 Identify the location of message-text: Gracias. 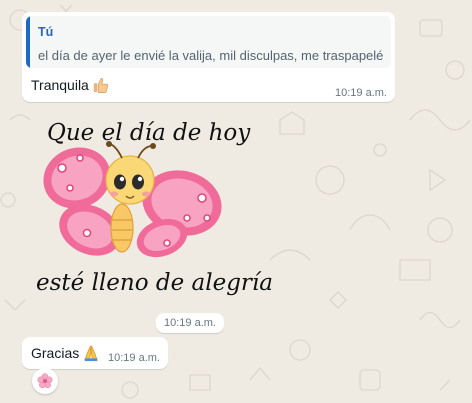
(55, 353).